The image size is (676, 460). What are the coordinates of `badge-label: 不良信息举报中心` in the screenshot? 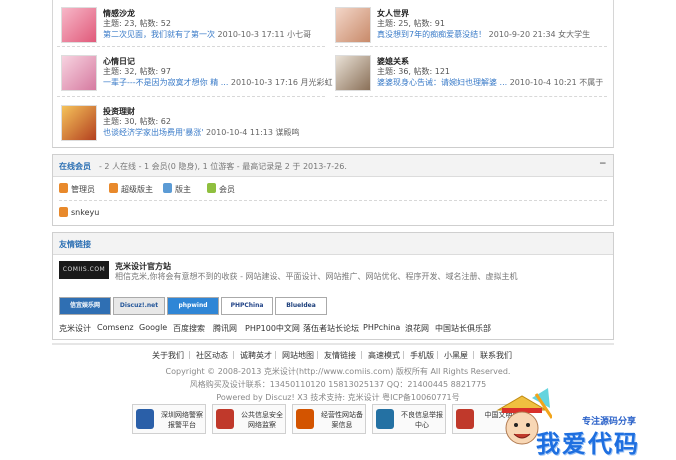 It's located at (422, 420).